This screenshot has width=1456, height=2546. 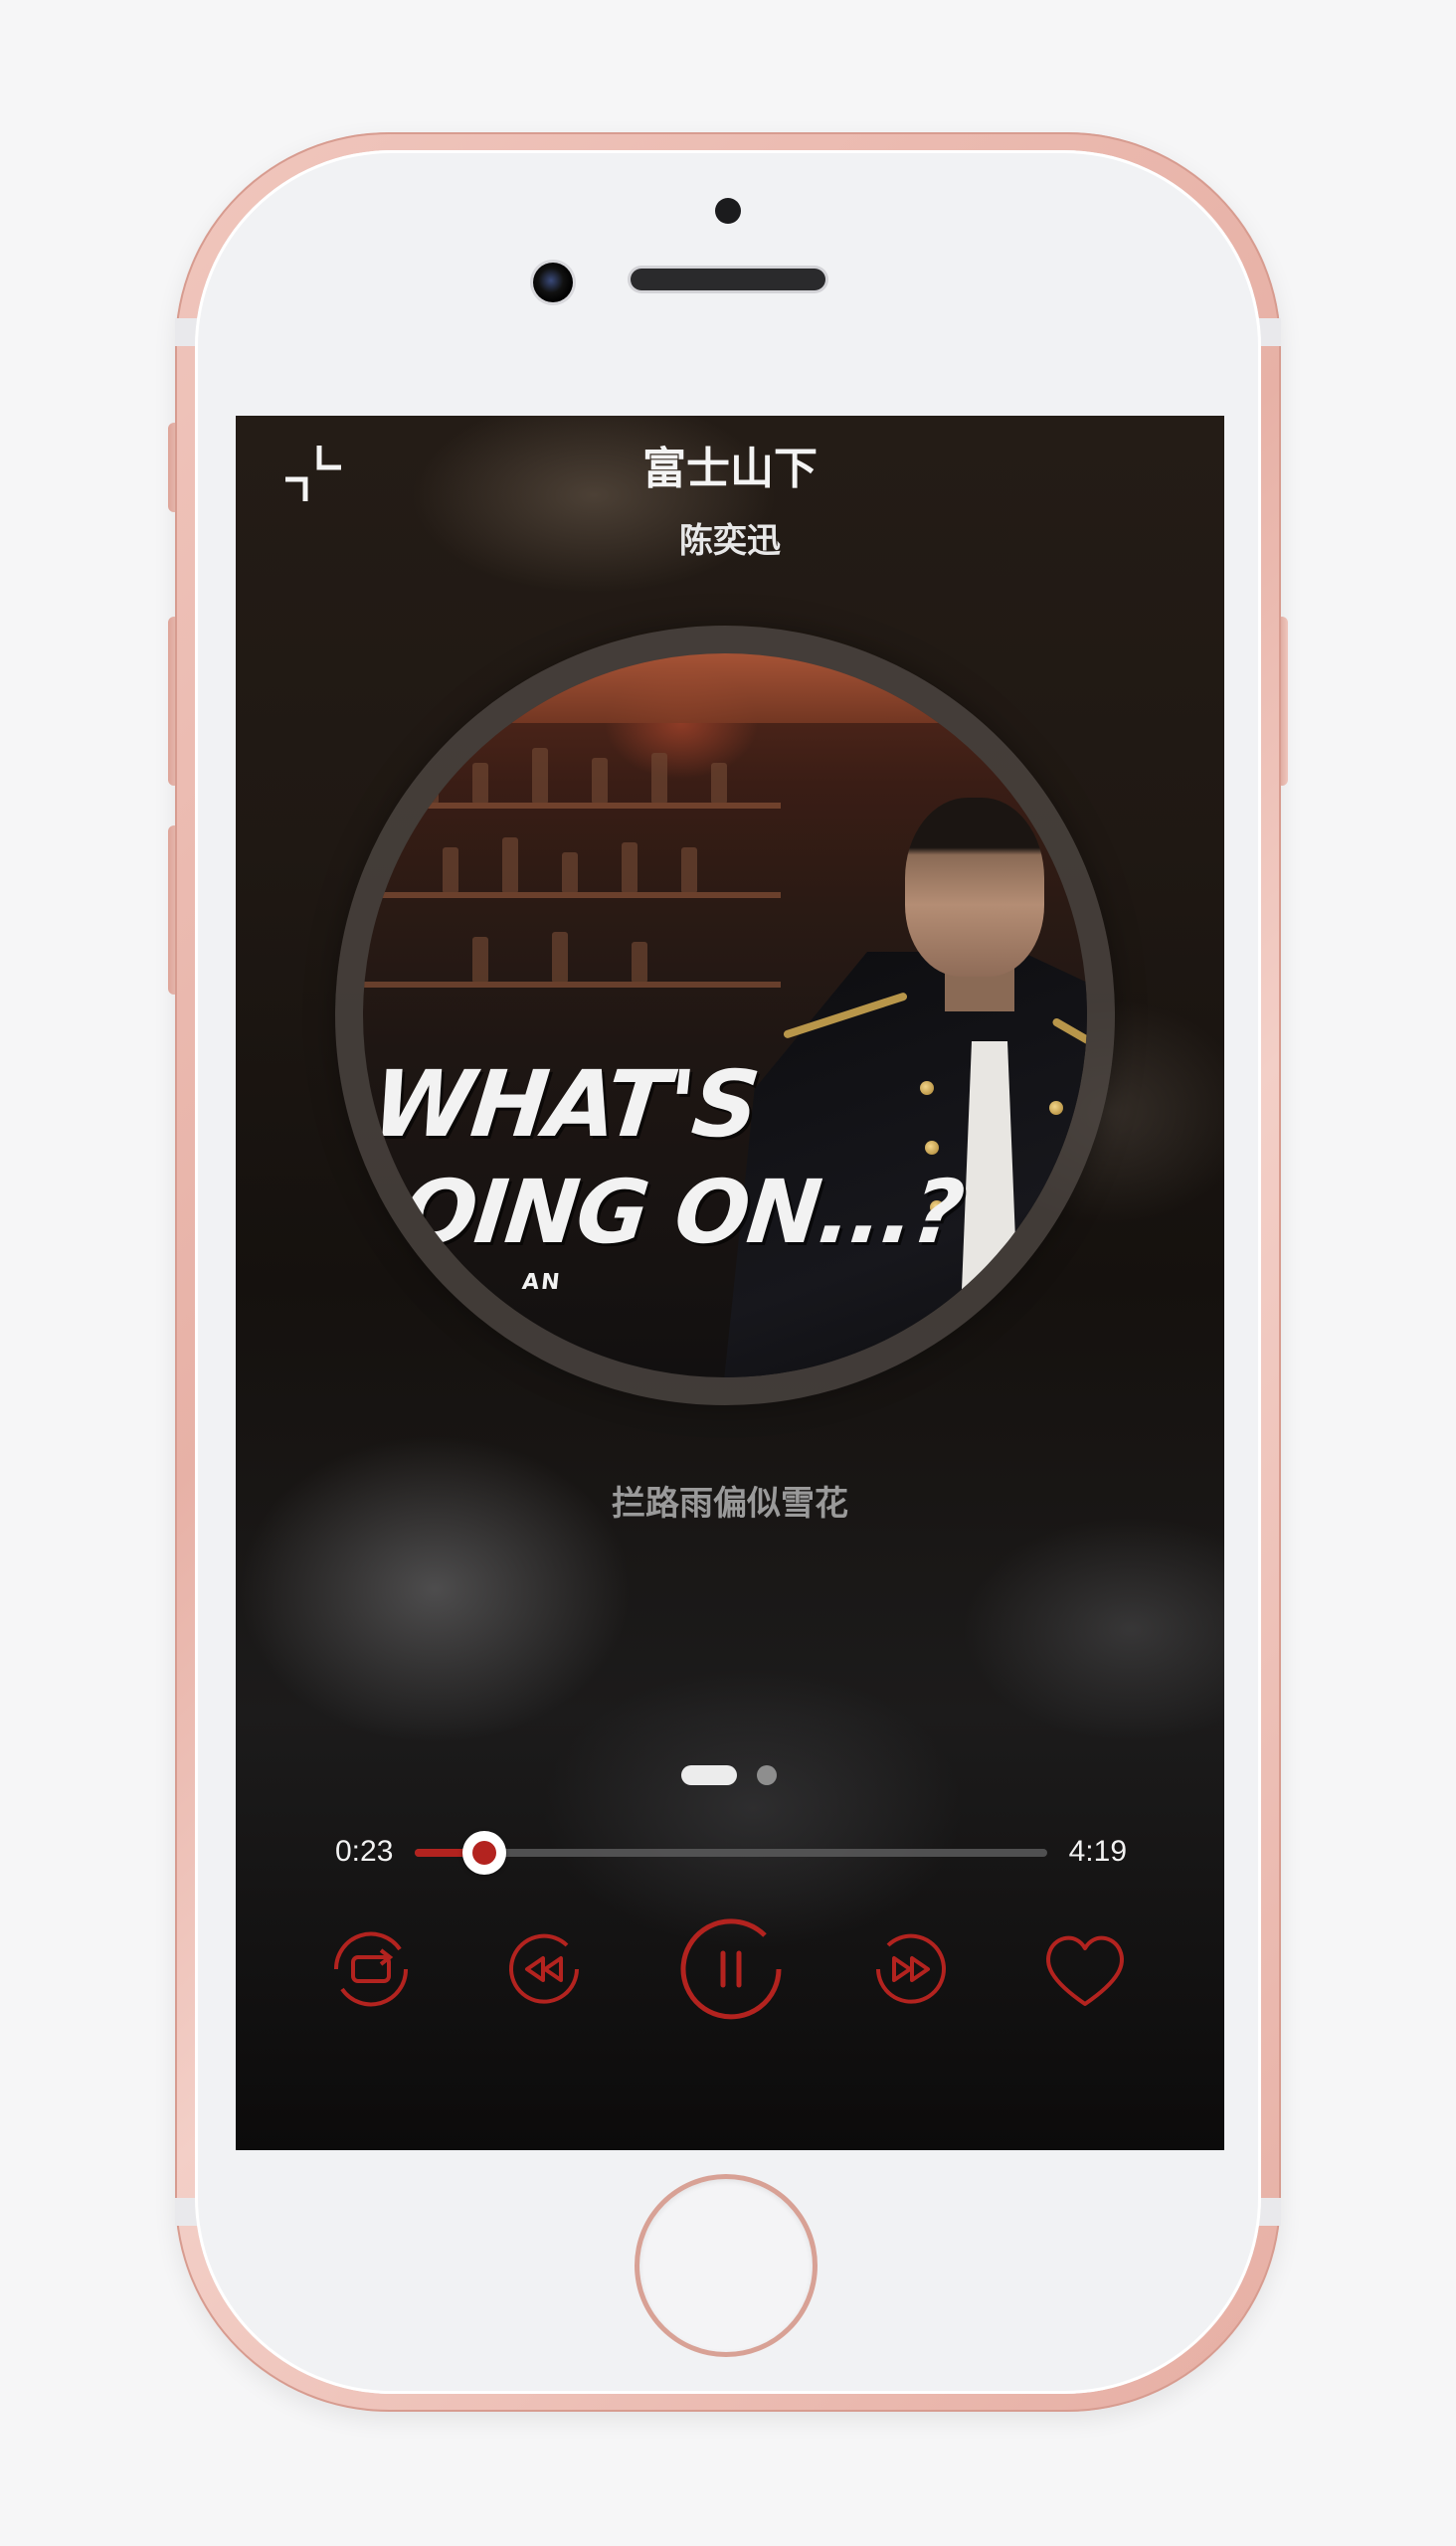 I want to click on fast-forward-icon, so click(x=911, y=1968).